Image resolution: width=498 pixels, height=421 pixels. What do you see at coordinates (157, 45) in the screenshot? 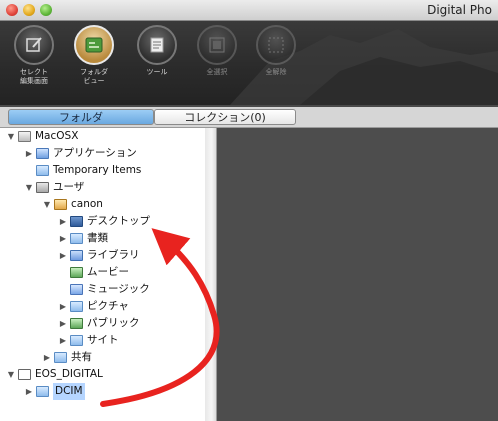
I see `tools-icon` at bounding box center [157, 45].